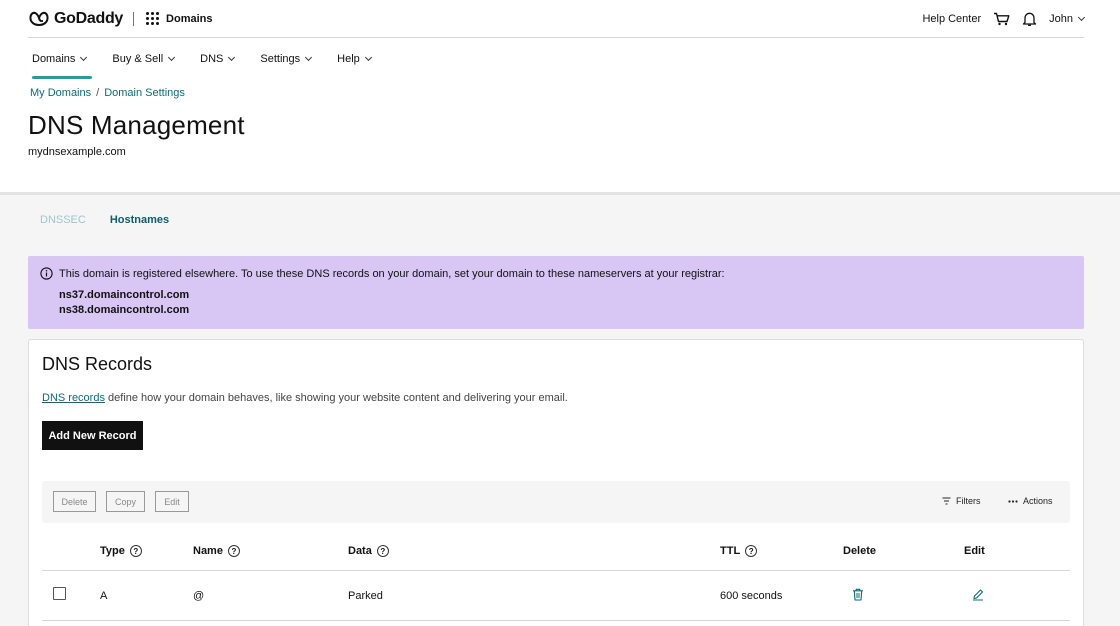 The image size is (1120, 626). What do you see at coordinates (104, 220) in the screenshot?
I see `dns-tabs: DNSSEC Hostnames` at bounding box center [104, 220].